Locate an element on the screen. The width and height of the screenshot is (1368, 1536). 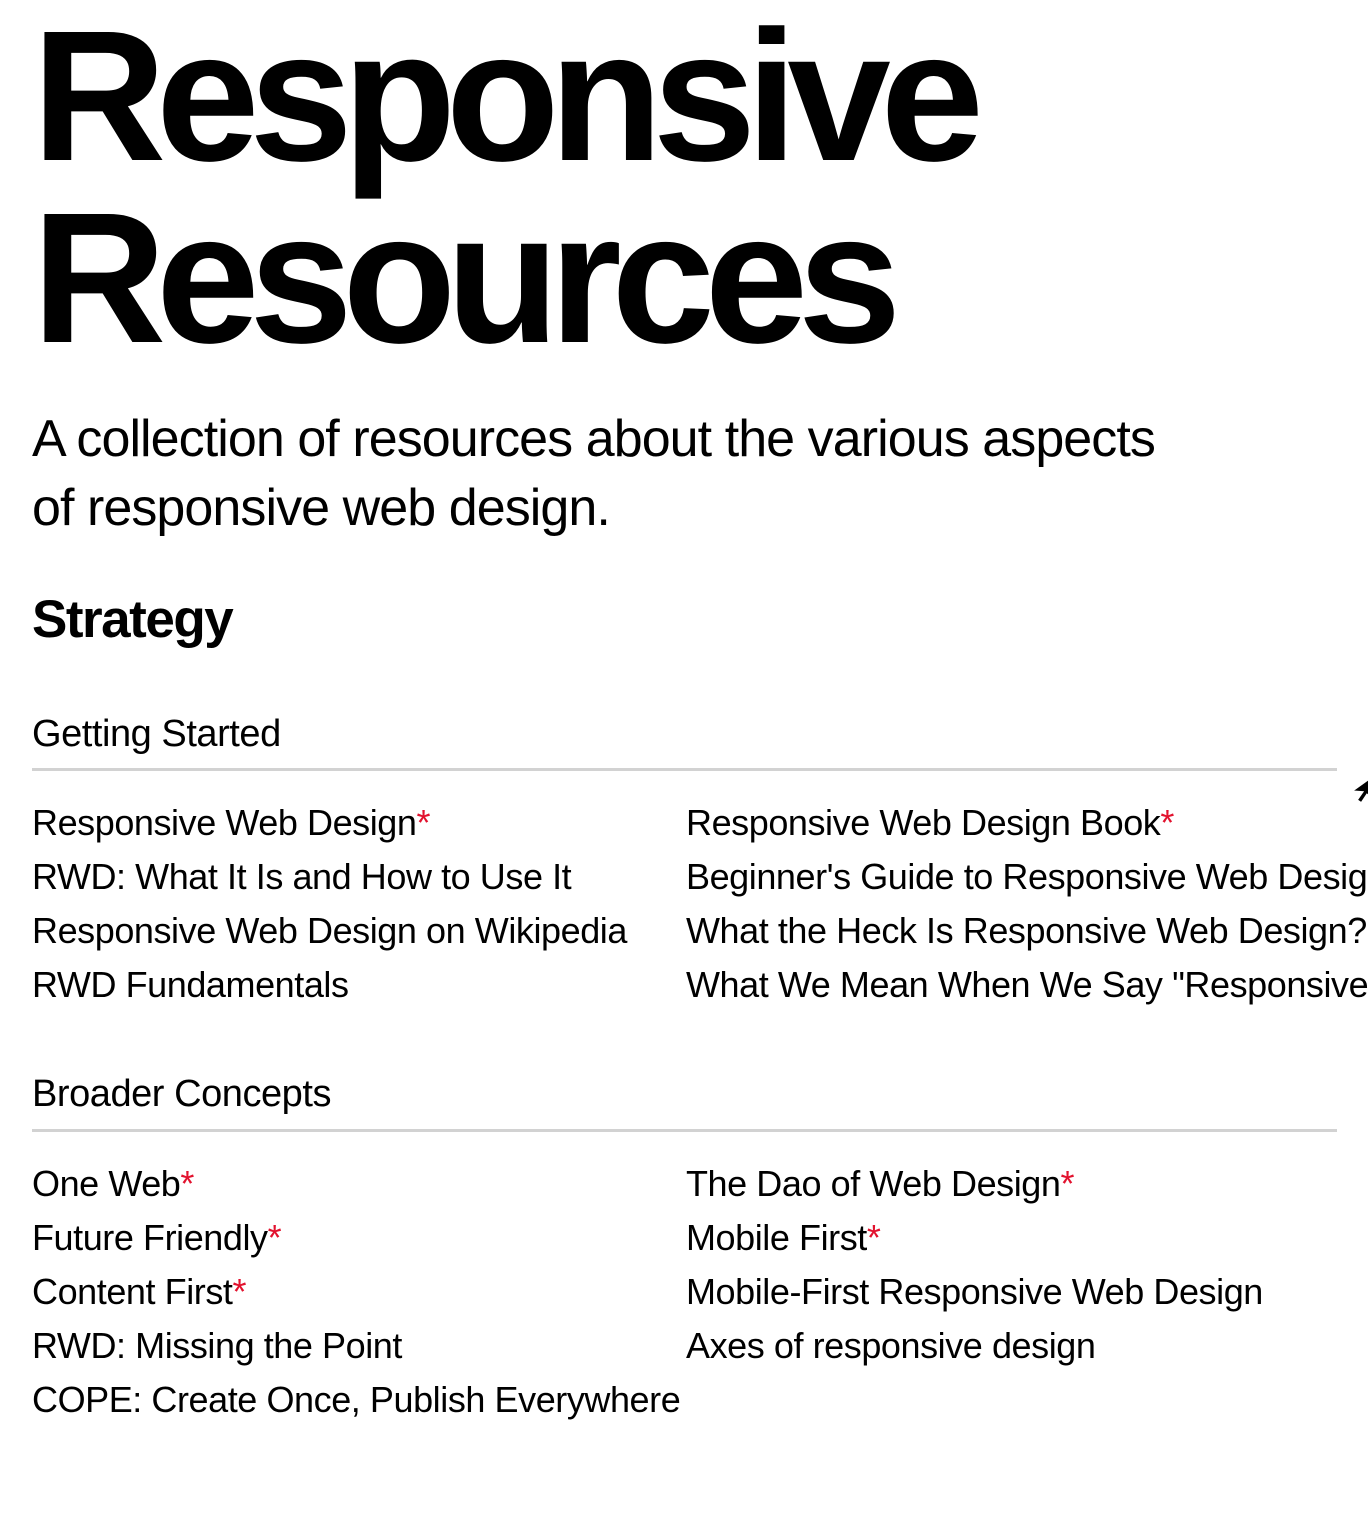
resource-link: One Web* is located at coordinates (359, 1184).